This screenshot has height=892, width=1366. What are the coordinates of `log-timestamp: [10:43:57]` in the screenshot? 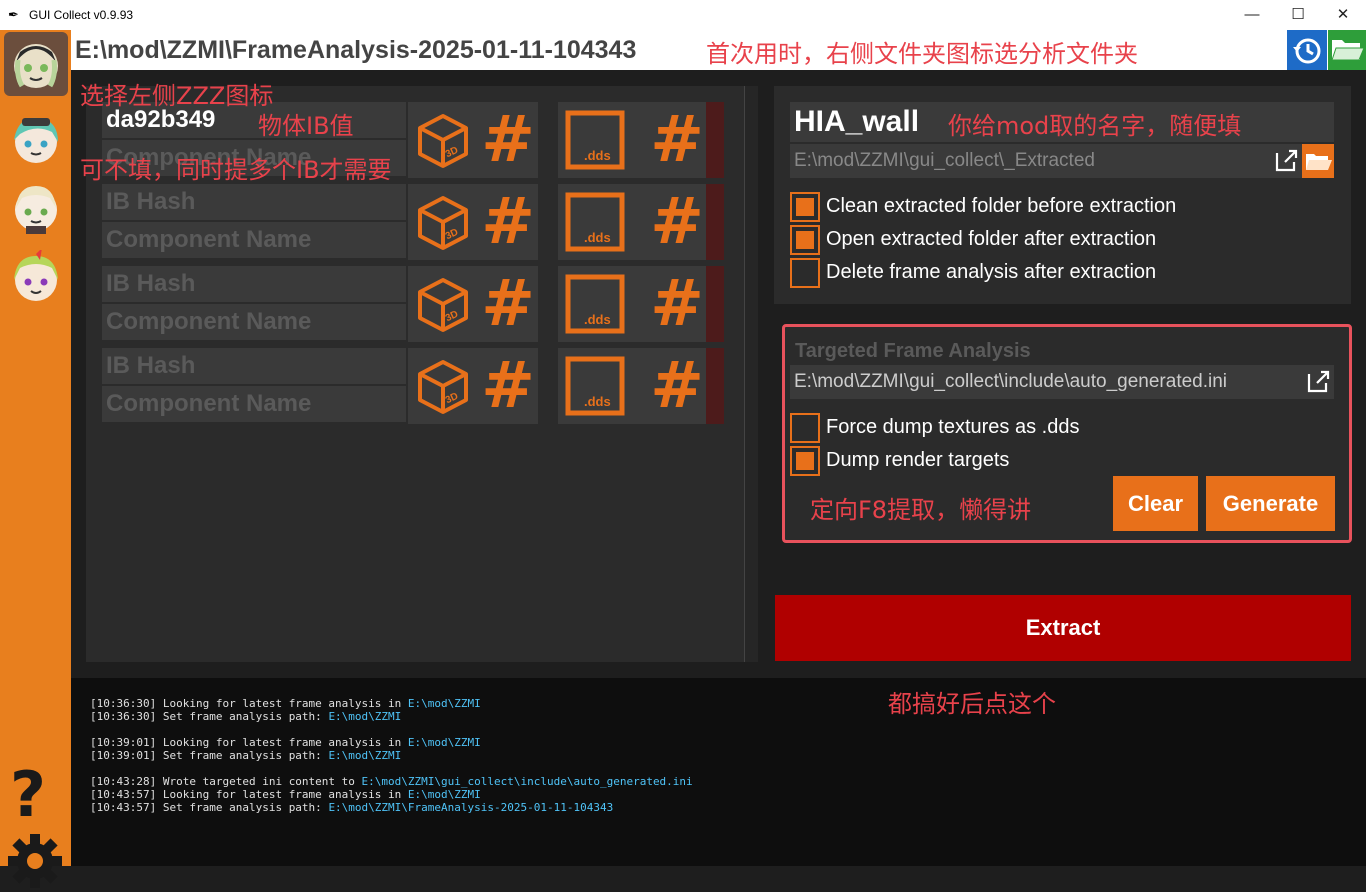 It's located at (123, 794).